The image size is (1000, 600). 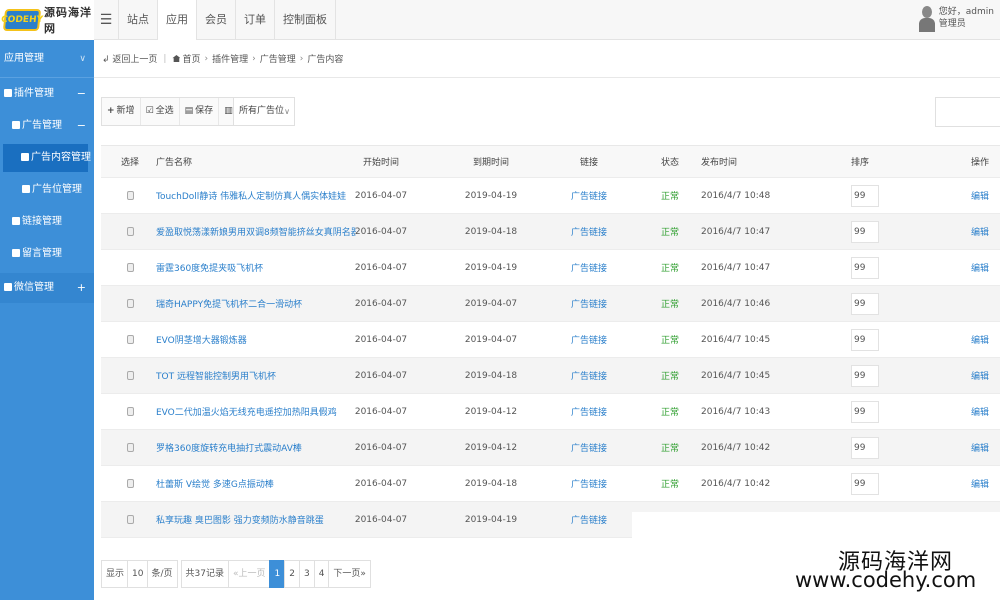 What do you see at coordinates (254, 20) in the screenshot?
I see `topnav-orders: 订单` at bounding box center [254, 20].